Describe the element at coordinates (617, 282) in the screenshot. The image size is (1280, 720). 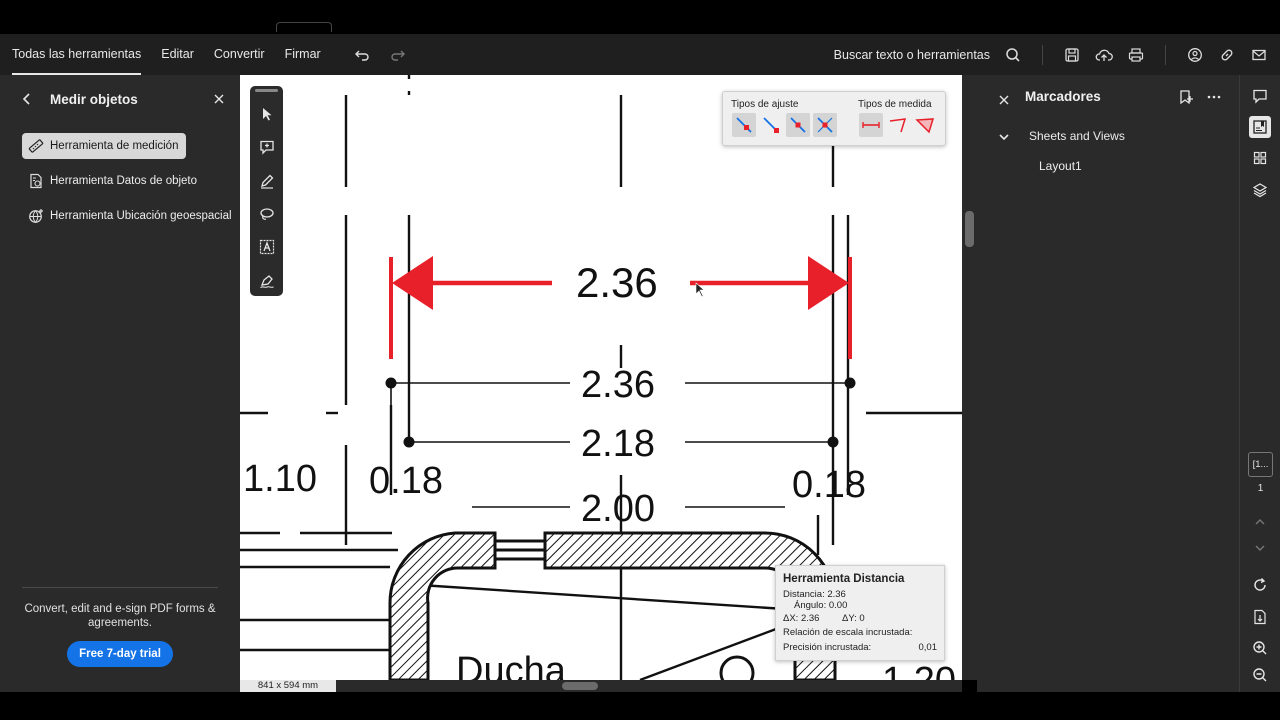
I see `measurement-value: 2.36` at that location.